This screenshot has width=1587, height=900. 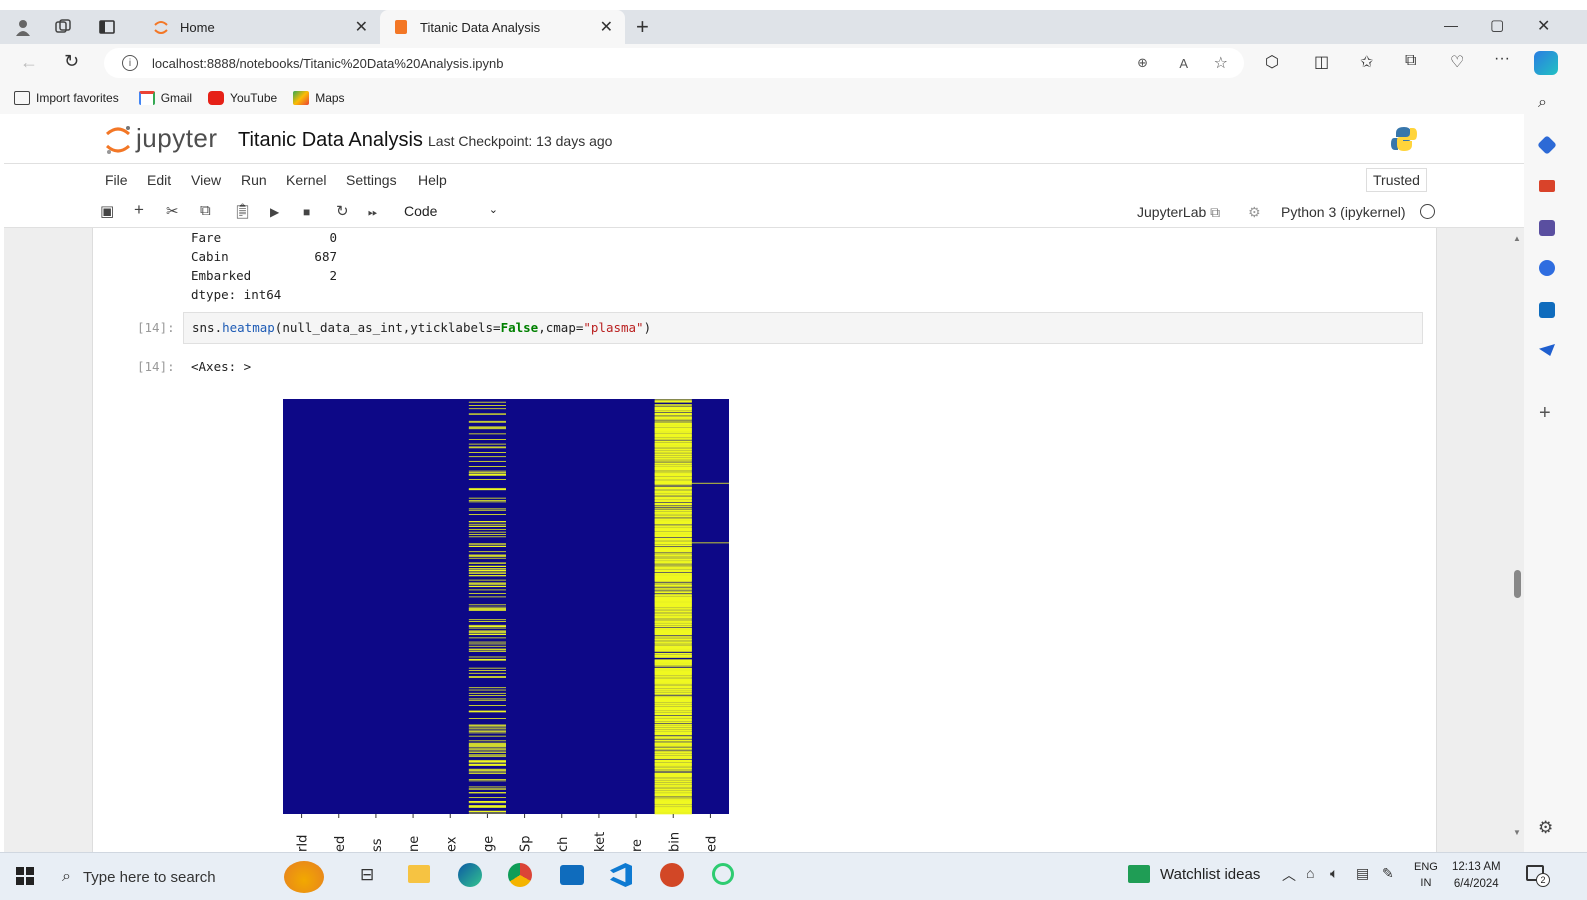 I want to click on watchlist-widget: Watchlist ideas, so click(x=1194, y=874).